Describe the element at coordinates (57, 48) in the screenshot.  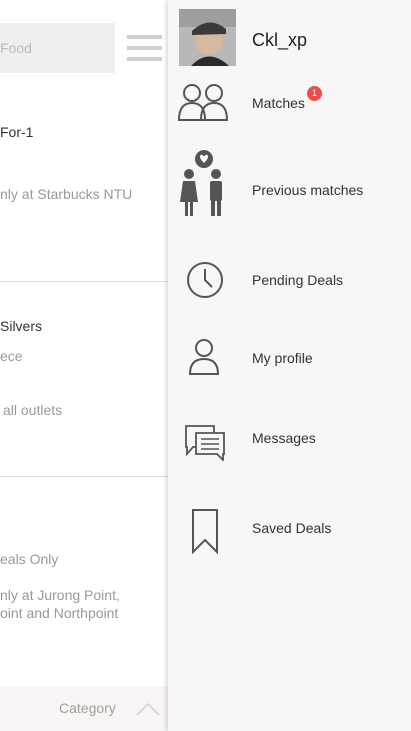
I see `search-input: Food` at that location.